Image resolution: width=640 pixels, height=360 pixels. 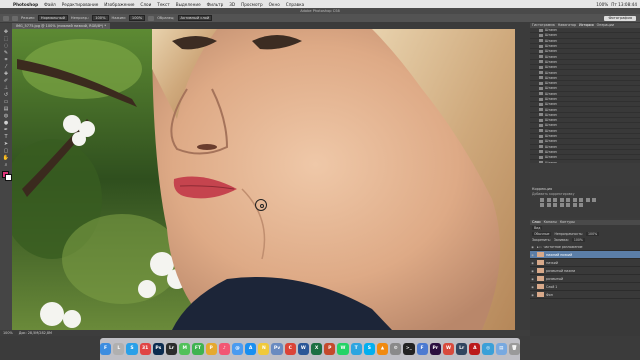 What do you see at coordinates (585, 287) in the screenshot?
I see `layer-row: ◉ Слой 1` at bounding box center [585, 287].